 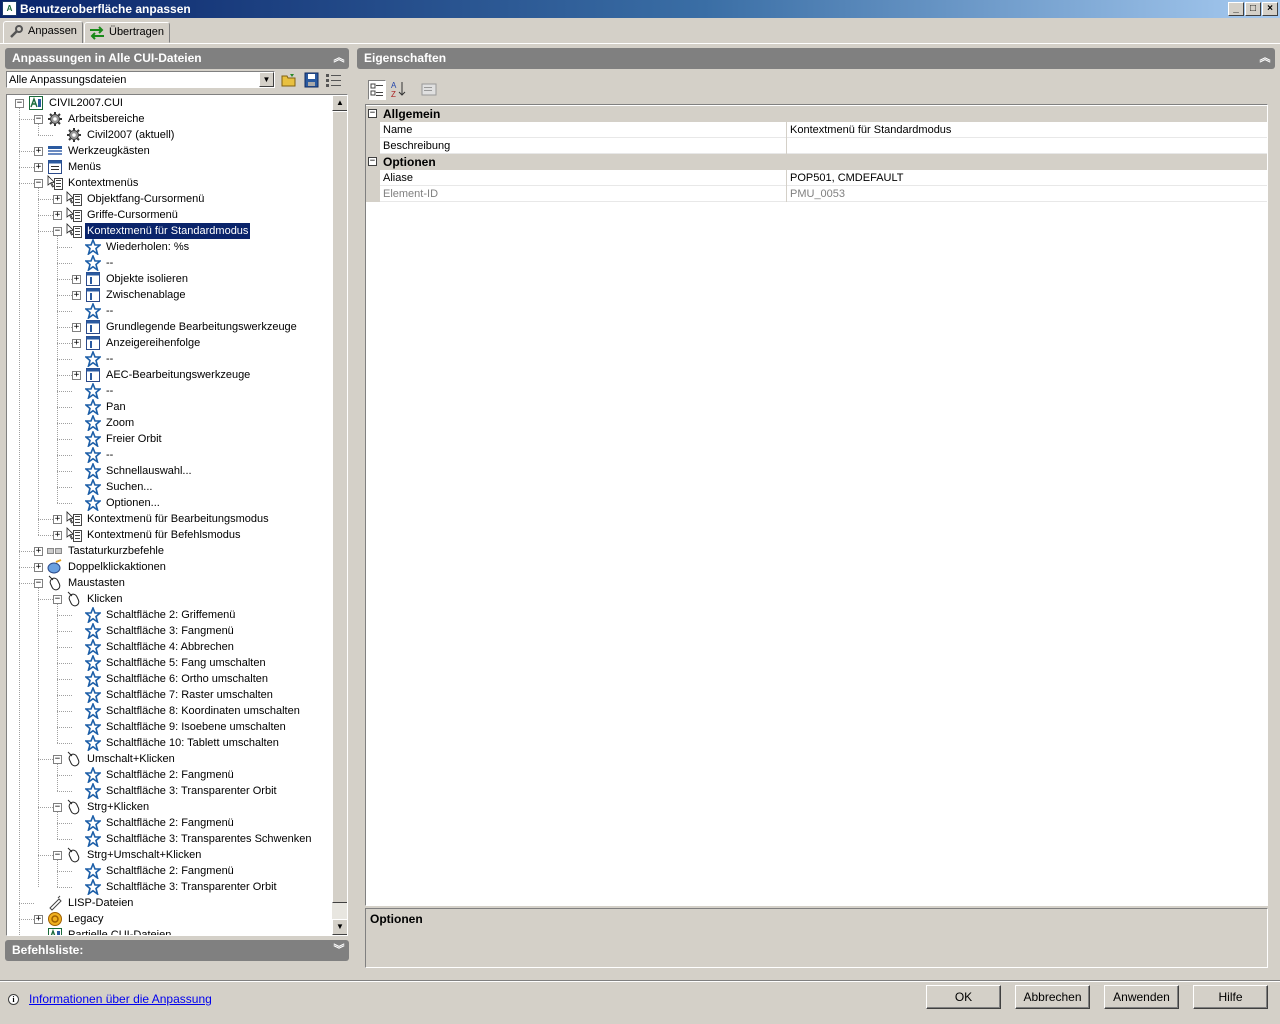 What do you see at coordinates (963, 997) in the screenshot?
I see `ok-button: OK` at bounding box center [963, 997].